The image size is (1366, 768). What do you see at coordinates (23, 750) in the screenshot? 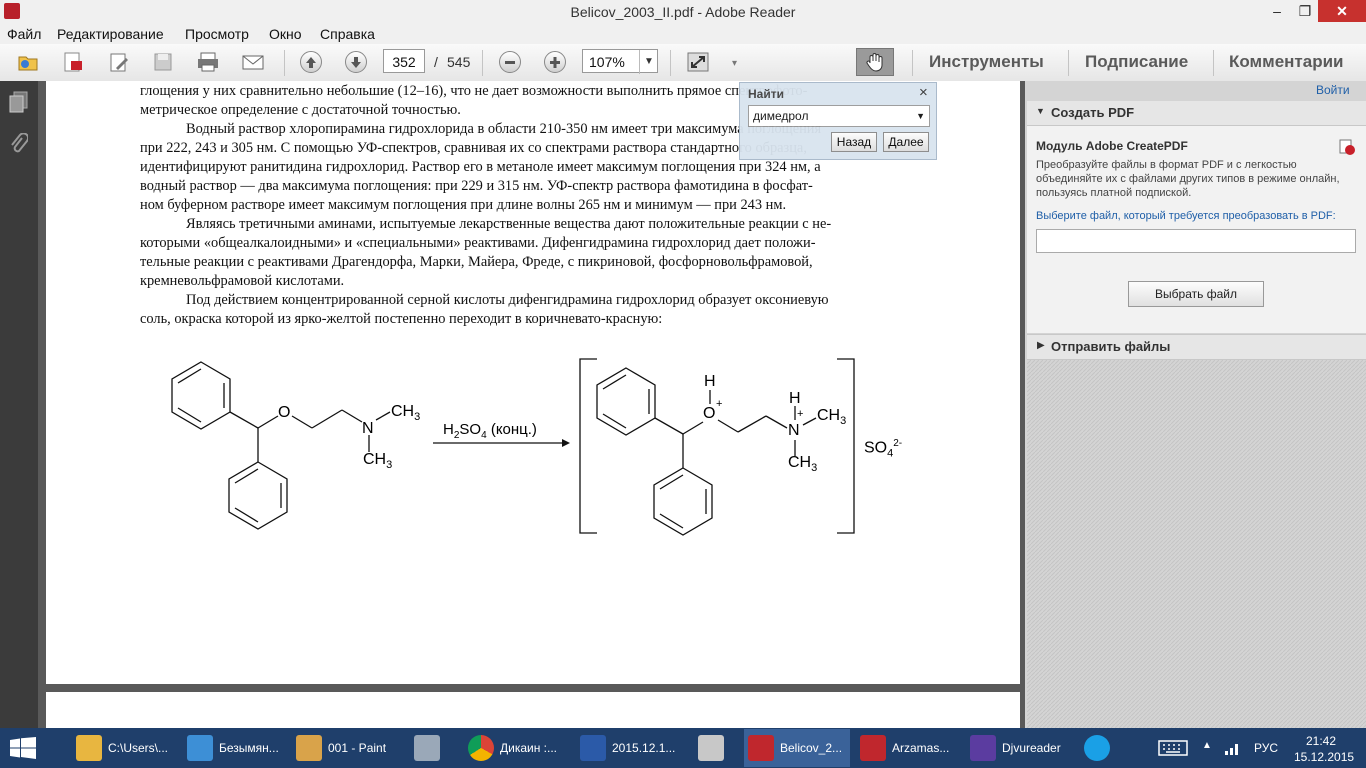
I see `windows-start-icon` at bounding box center [23, 750].